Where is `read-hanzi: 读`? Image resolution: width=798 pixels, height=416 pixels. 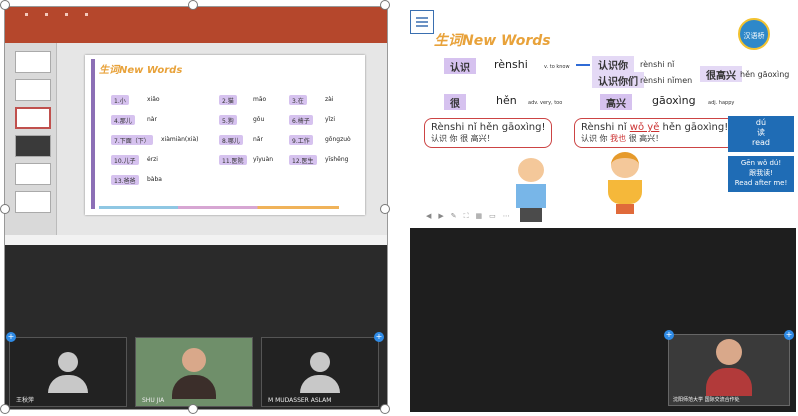
read-hanzi: 读 is located at coordinates (761, 132).